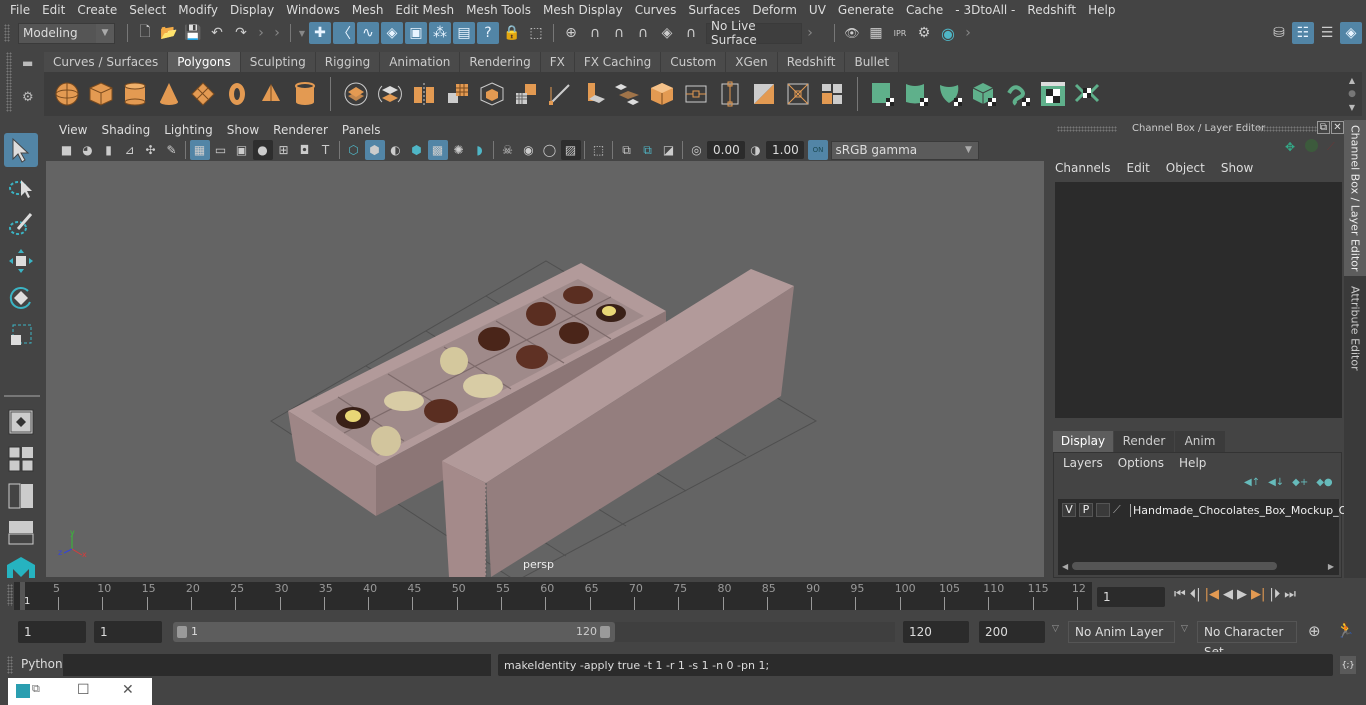 This screenshot has height=705, width=1366. Describe the element at coordinates (1331, 566) in the screenshot. I see `scroll-right-icon: ▶` at that location.